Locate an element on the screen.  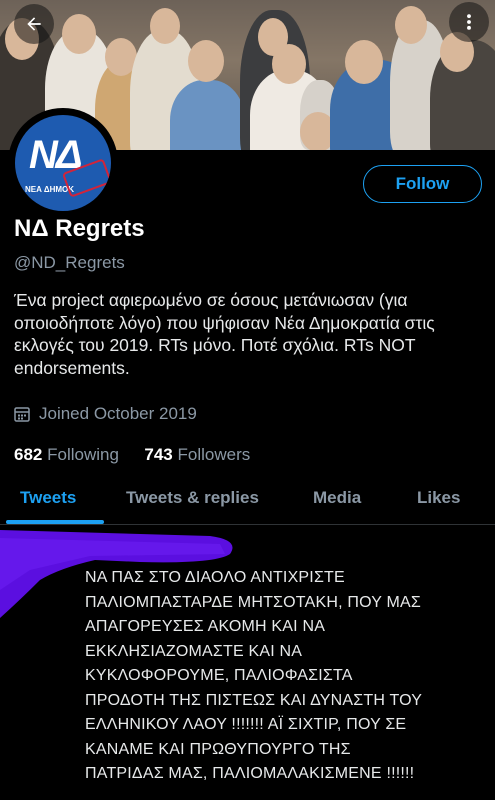
following-label: Following is located at coordinates (83, 454).